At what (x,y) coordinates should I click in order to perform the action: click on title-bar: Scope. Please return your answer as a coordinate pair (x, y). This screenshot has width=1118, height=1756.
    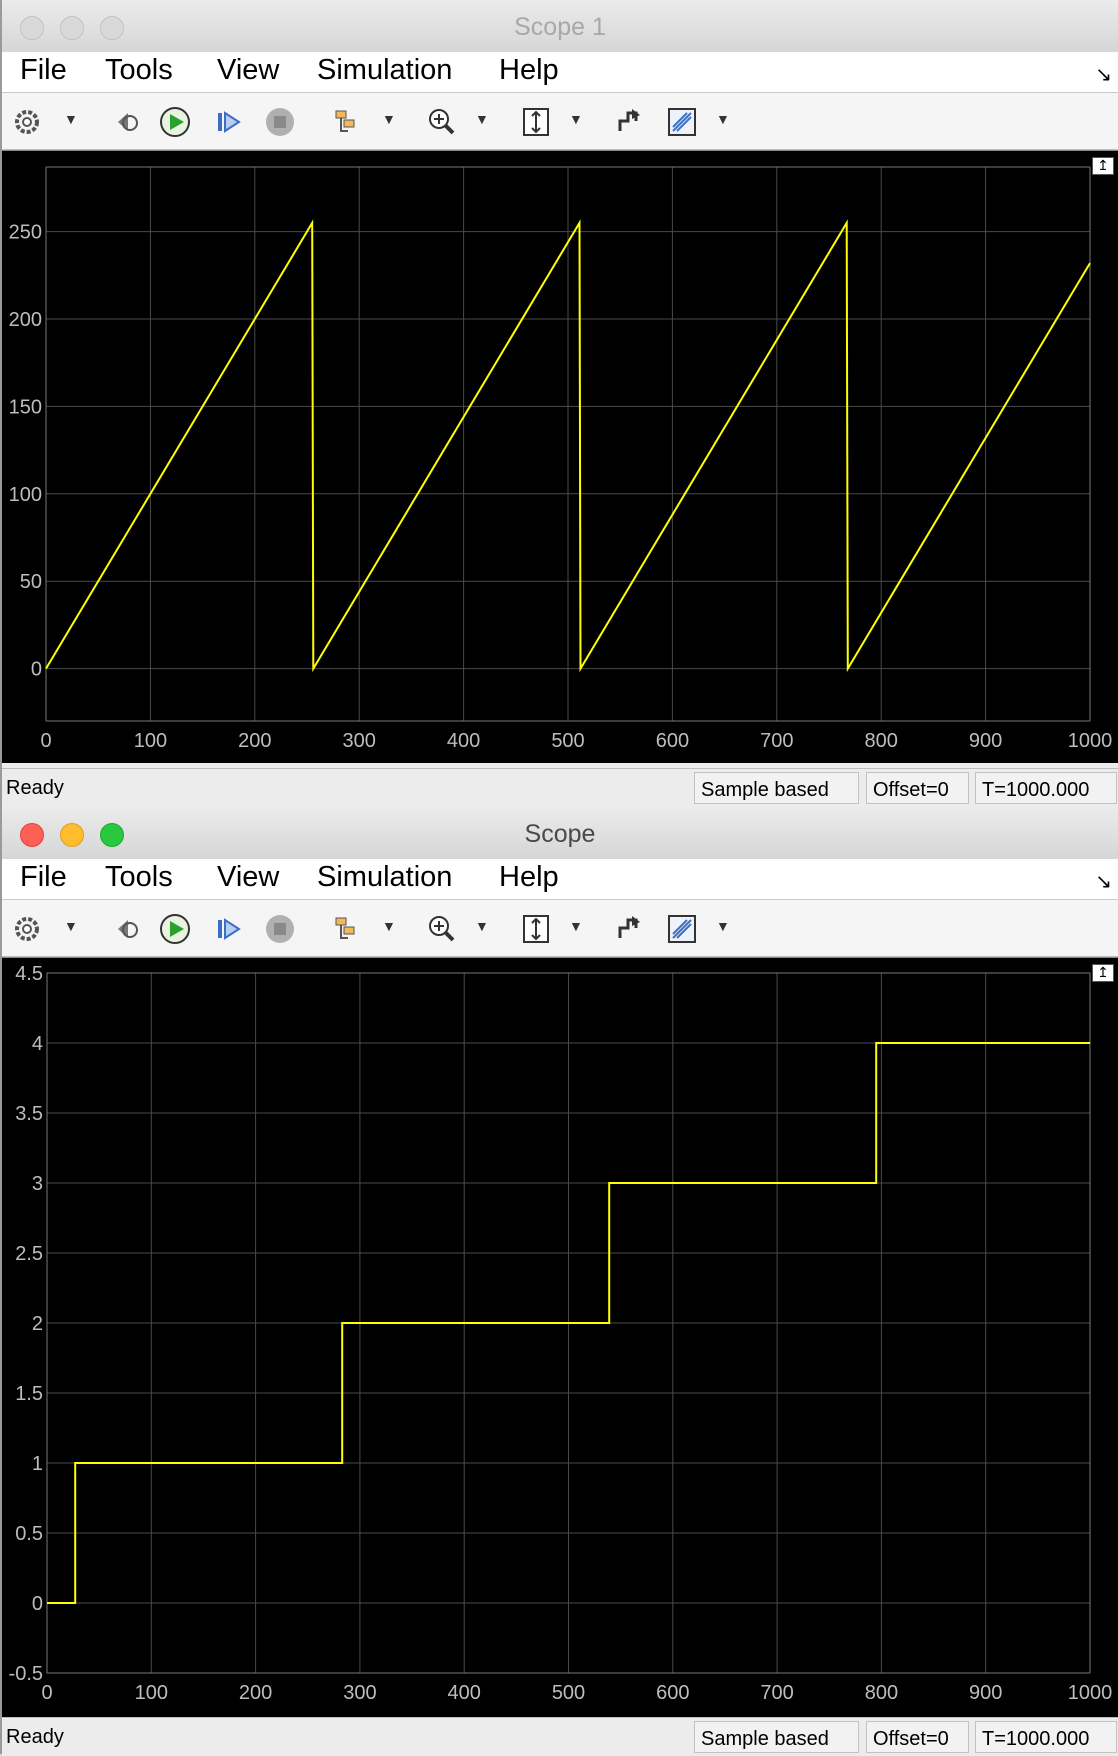
    Looking at the image, I should click on (560, 833).